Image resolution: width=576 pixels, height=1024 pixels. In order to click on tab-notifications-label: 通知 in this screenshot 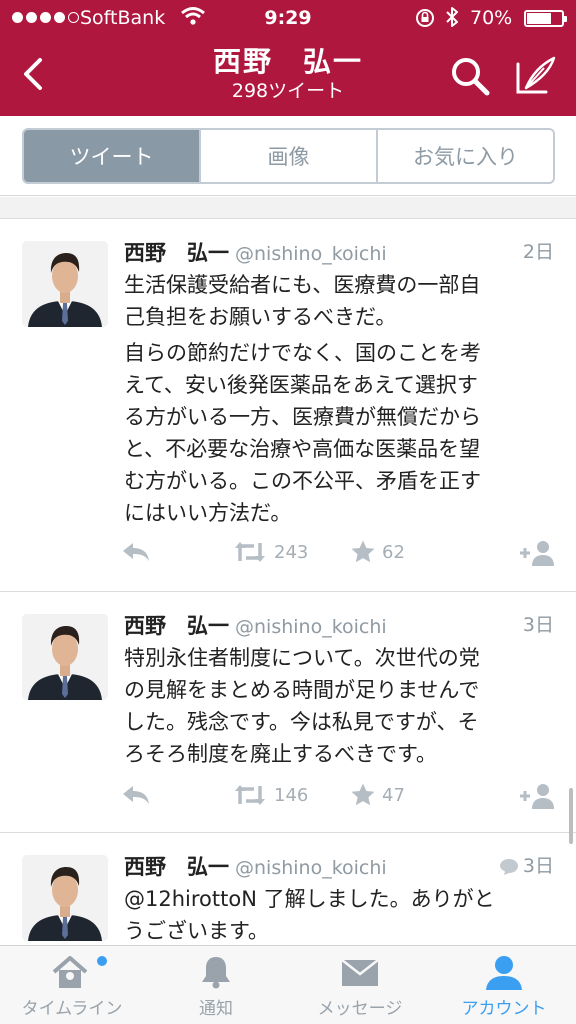, I will do `click(216, 1009)`.